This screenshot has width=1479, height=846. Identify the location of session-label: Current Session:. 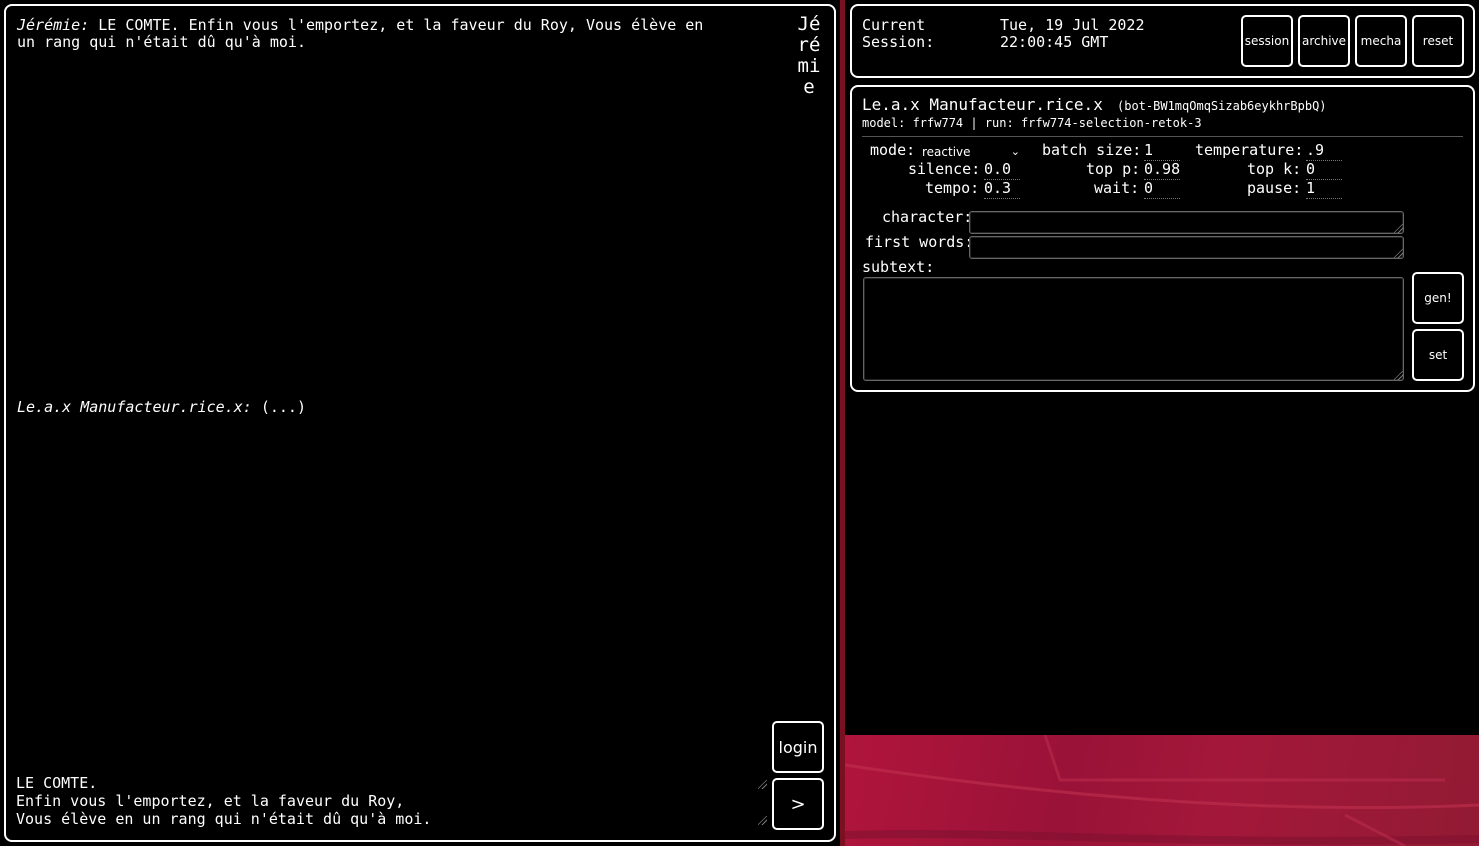
(898, 33).